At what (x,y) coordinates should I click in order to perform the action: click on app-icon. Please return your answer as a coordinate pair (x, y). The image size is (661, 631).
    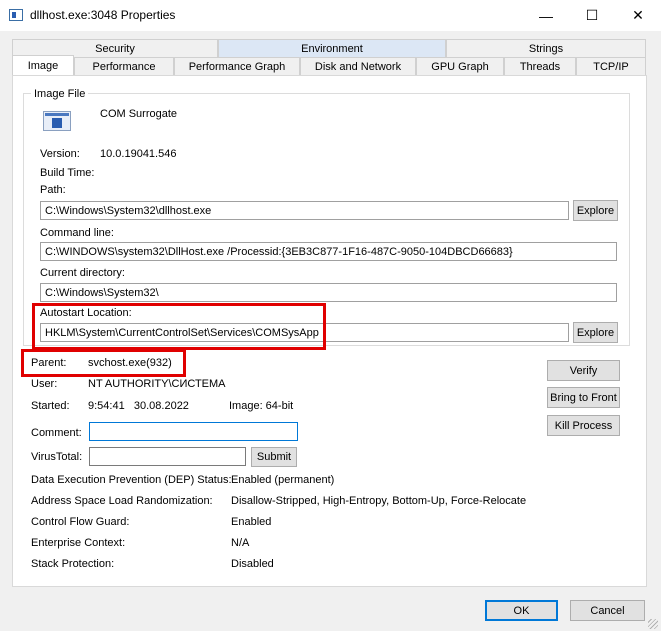
    Looking at the image, I should click on (16, 15).